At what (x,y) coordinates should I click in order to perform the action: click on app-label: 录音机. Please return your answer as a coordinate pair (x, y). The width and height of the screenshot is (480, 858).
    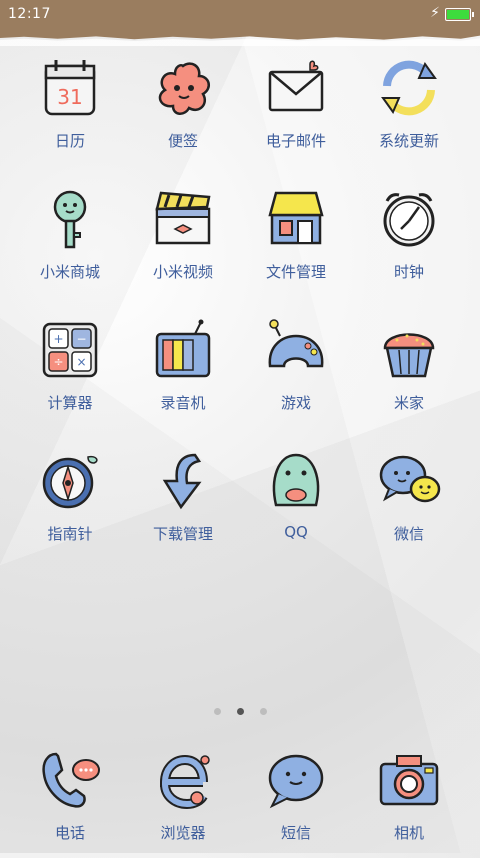
    Looking at the image, I should click on (183, 403).